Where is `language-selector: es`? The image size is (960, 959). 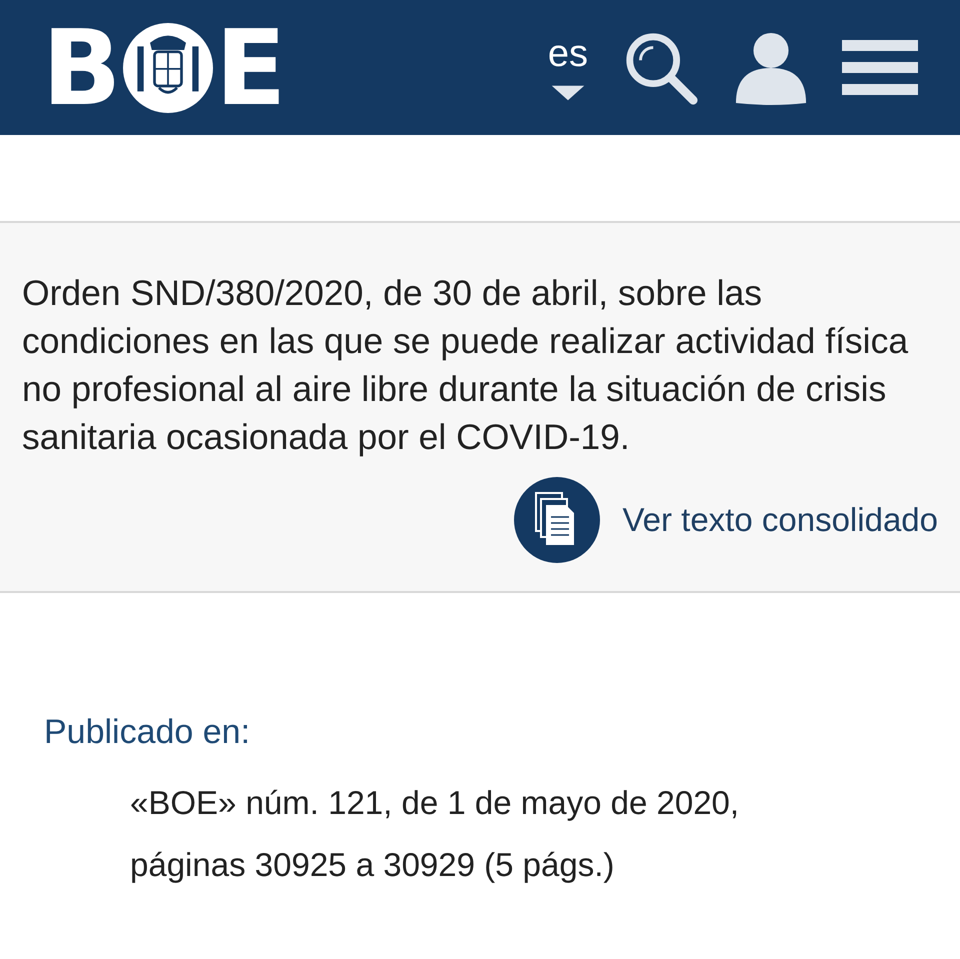 language-selector: es is located at coordinates (568, 67).